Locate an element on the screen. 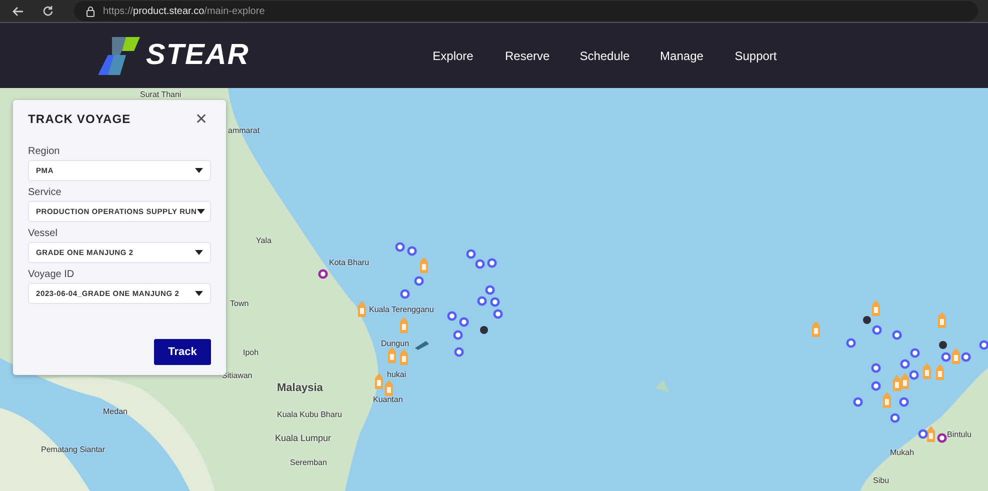 The width and height of the screenshot is (988, 491). field-label: Region is located at coordinates (44, 151).